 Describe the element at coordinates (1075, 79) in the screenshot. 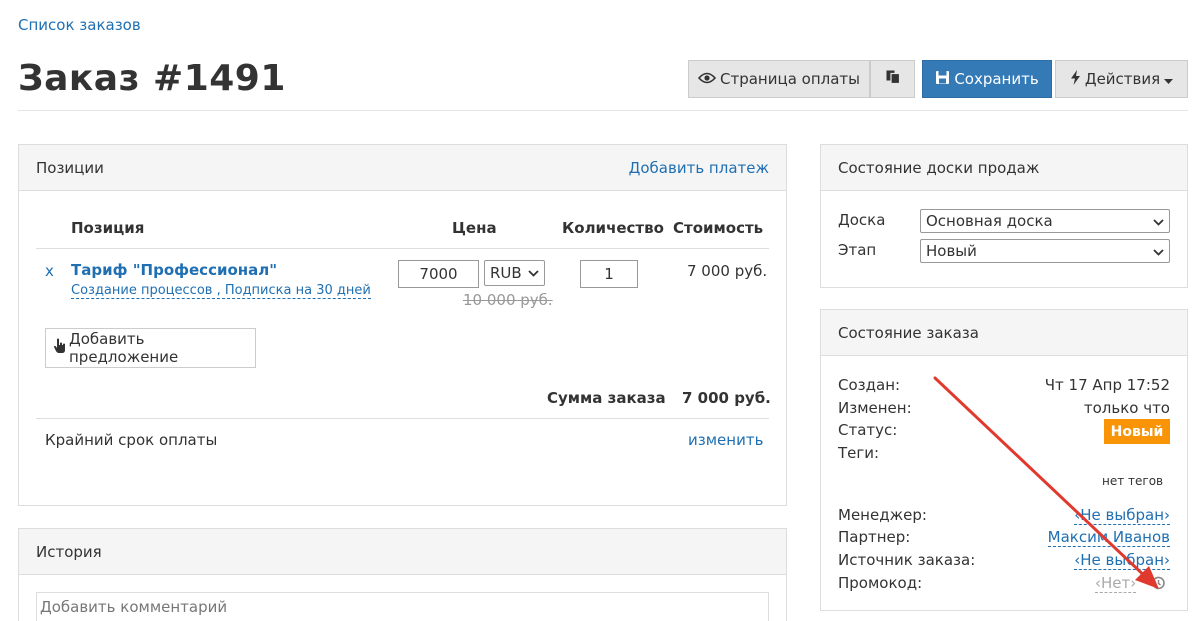

I see `bolt-icon` at that location.